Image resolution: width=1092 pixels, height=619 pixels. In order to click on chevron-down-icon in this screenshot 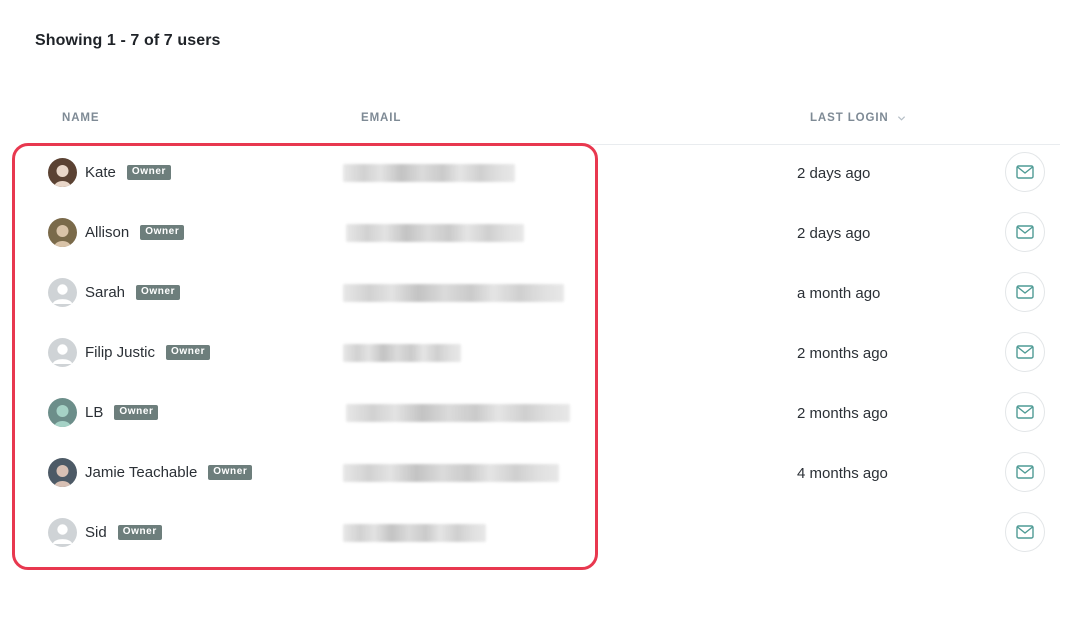, I will do `click(901, 118)`.